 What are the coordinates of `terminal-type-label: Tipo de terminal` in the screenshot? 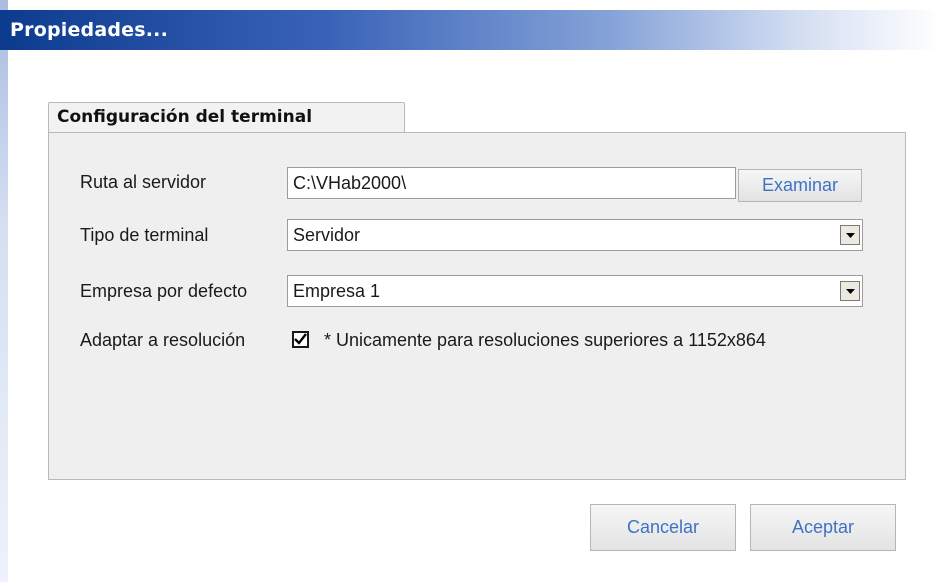 It's located at (144, 235).